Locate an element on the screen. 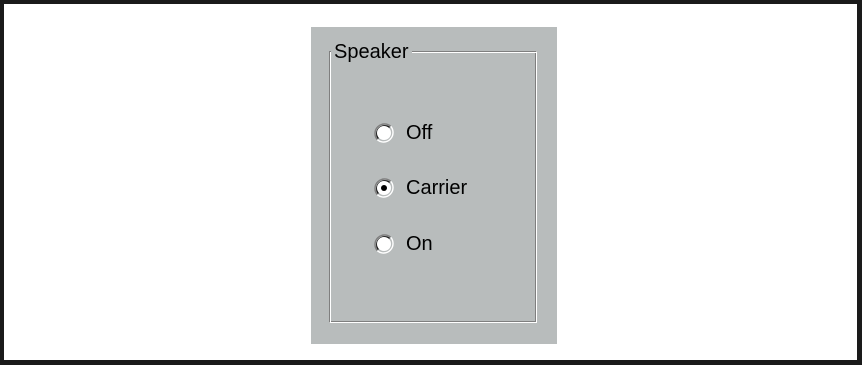 The image size is (862, 365). speaker-group-title: Speaker is located at coordinates (371, 52).